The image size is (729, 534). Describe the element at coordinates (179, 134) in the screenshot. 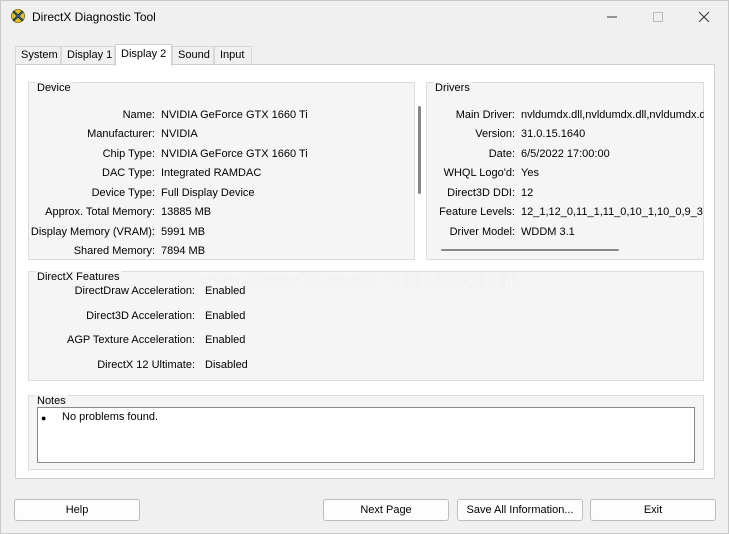

I see `device-manufacturer-value: NVIDIA` at that location.